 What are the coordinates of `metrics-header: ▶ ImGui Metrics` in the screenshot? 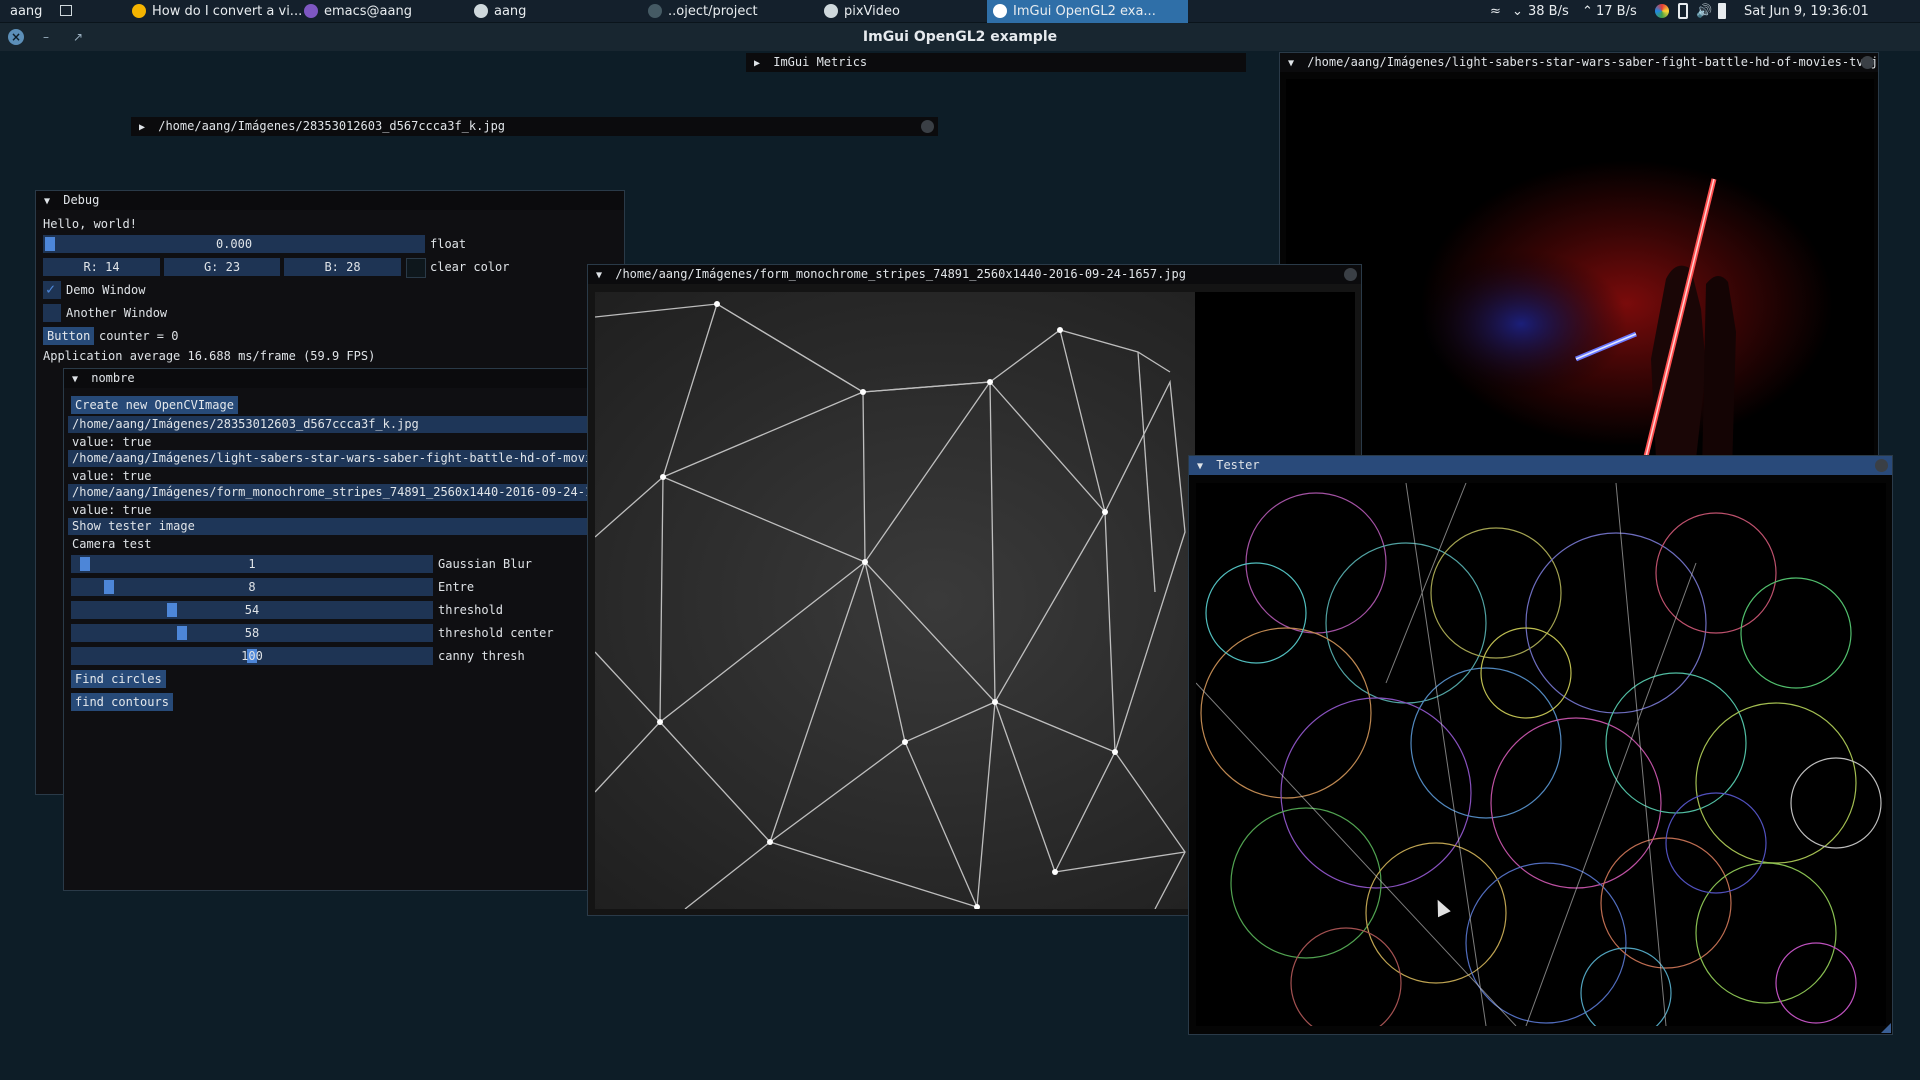 It's located at (996, 62).